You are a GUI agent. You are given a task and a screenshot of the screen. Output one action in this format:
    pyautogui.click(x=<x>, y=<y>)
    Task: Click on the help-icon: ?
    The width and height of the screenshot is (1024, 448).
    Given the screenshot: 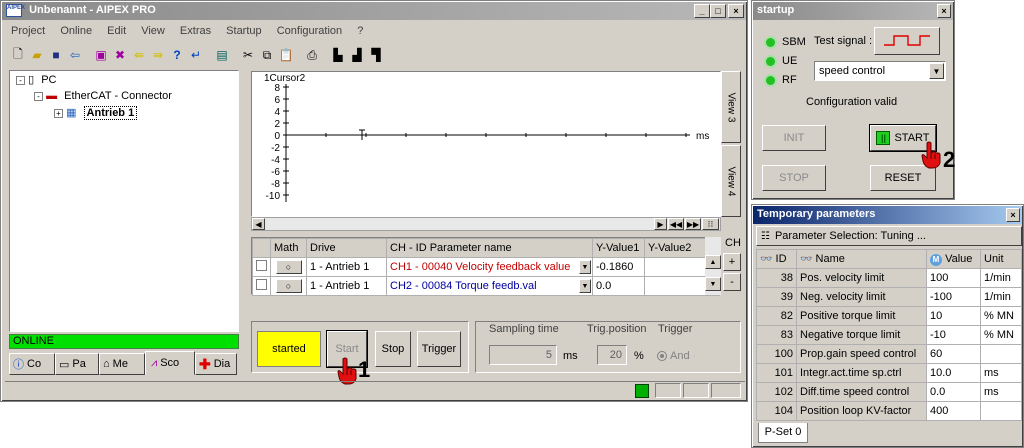 What is the action you would take?
    pyautogui.click(x=177, y=55)
    